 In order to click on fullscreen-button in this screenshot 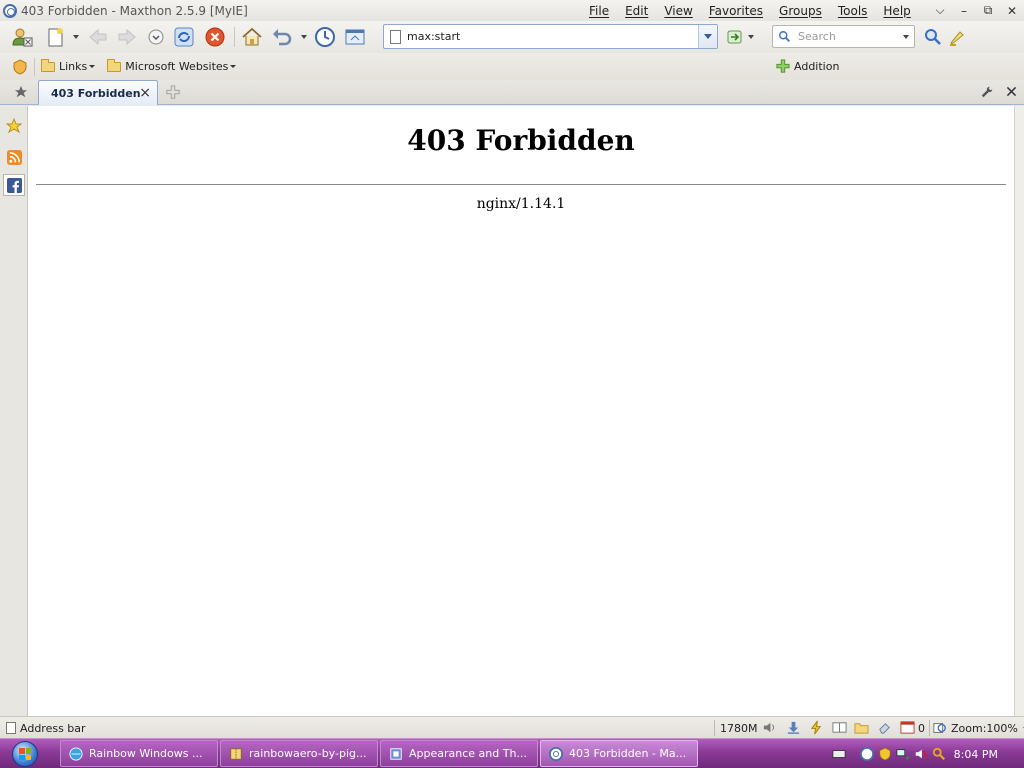, I will do `click(355, 37)`.